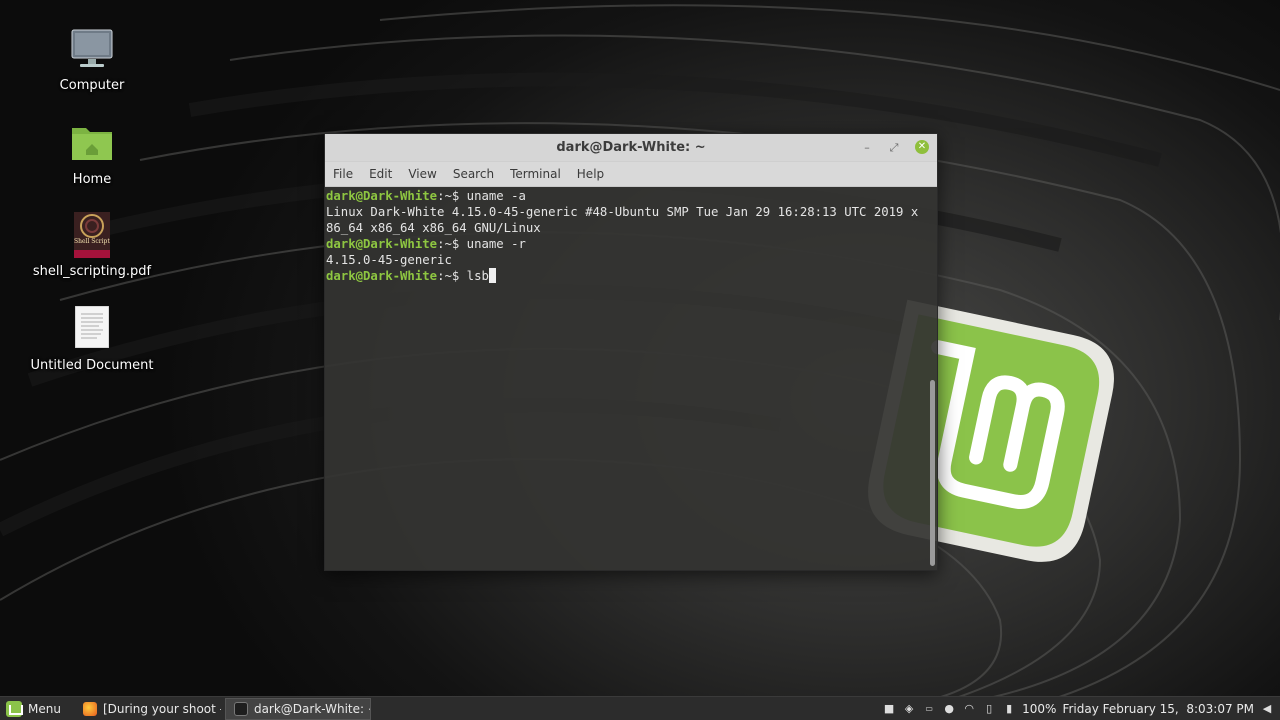 Image resolution: width=1280 pixels, height=720 pixels. What do you see at coordinates (92, 241) in the screenshot?
I see `pdf-cover-title: Shell Scripting` at bounding box center [92, 241].